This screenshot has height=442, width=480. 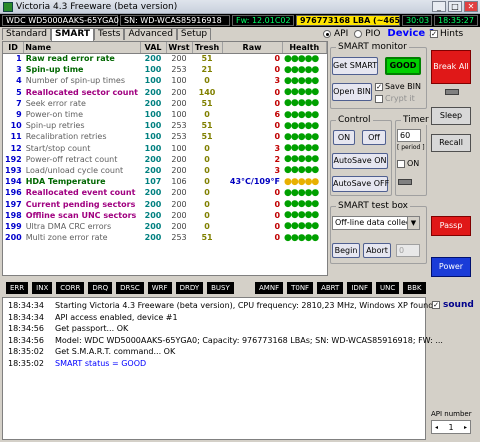 I want to click on attr-id: 5, so click(x=19, y=92).